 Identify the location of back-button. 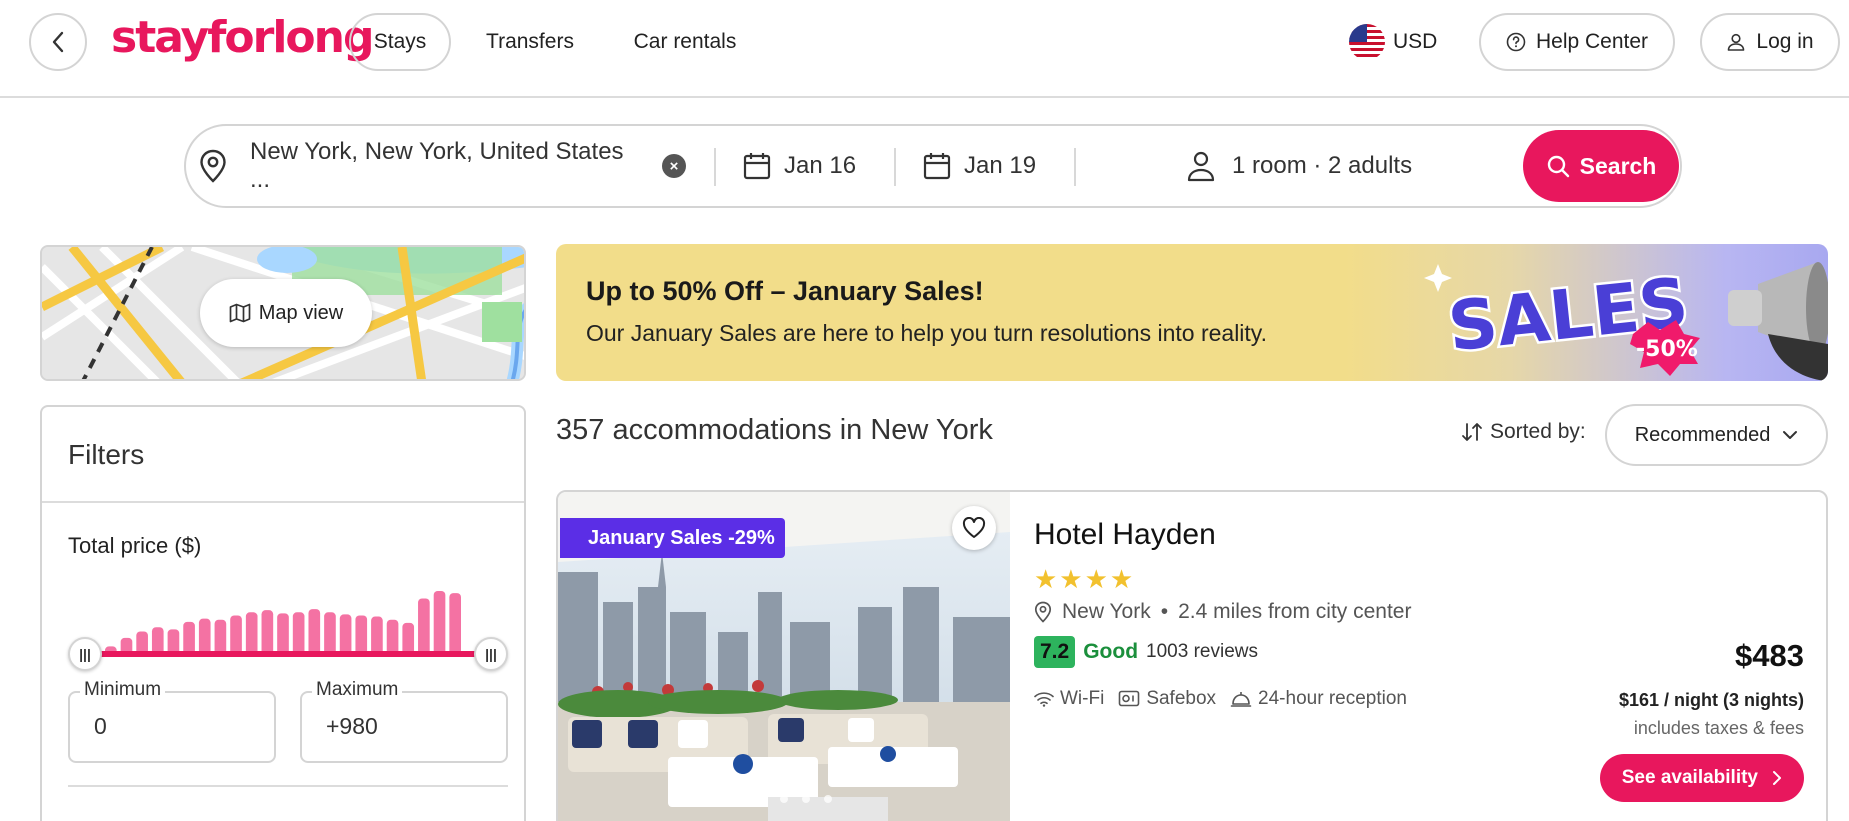
(58, 42).